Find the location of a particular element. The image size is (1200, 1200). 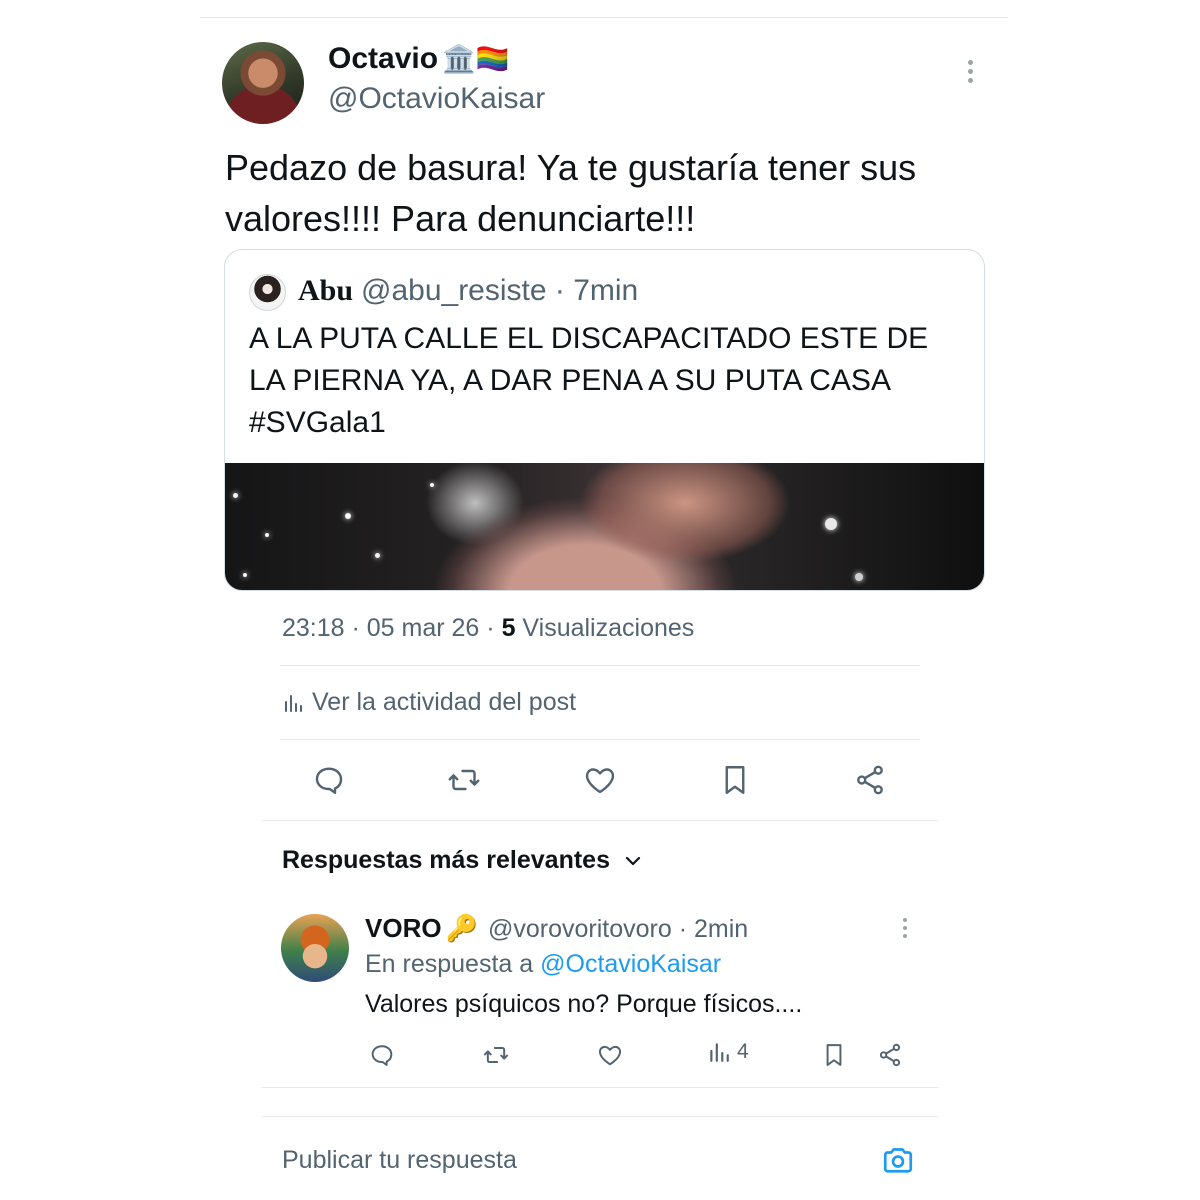

reply-repost-icon is located at coordinates (496, 1055).